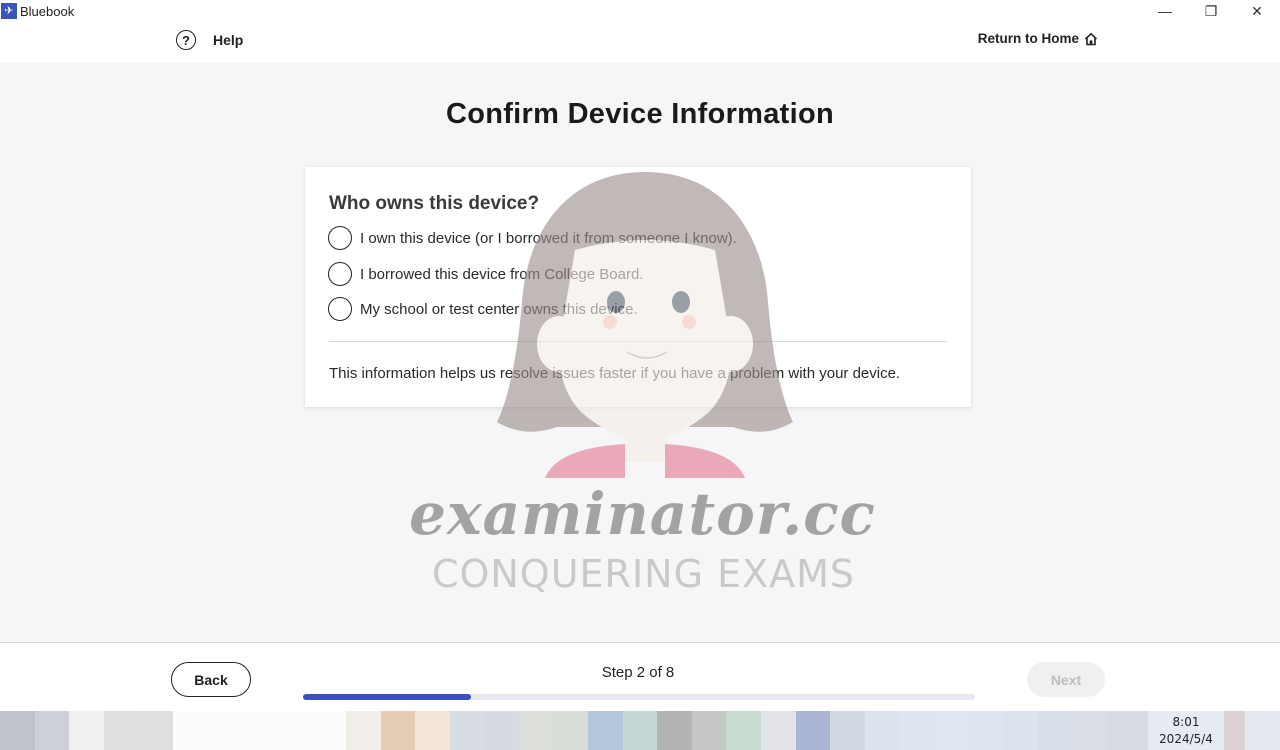  What do you see at coordinates (640, 42) in the screenshot?
I see `app-header: ? Help Return to Home` at bounding box center [640, 42].